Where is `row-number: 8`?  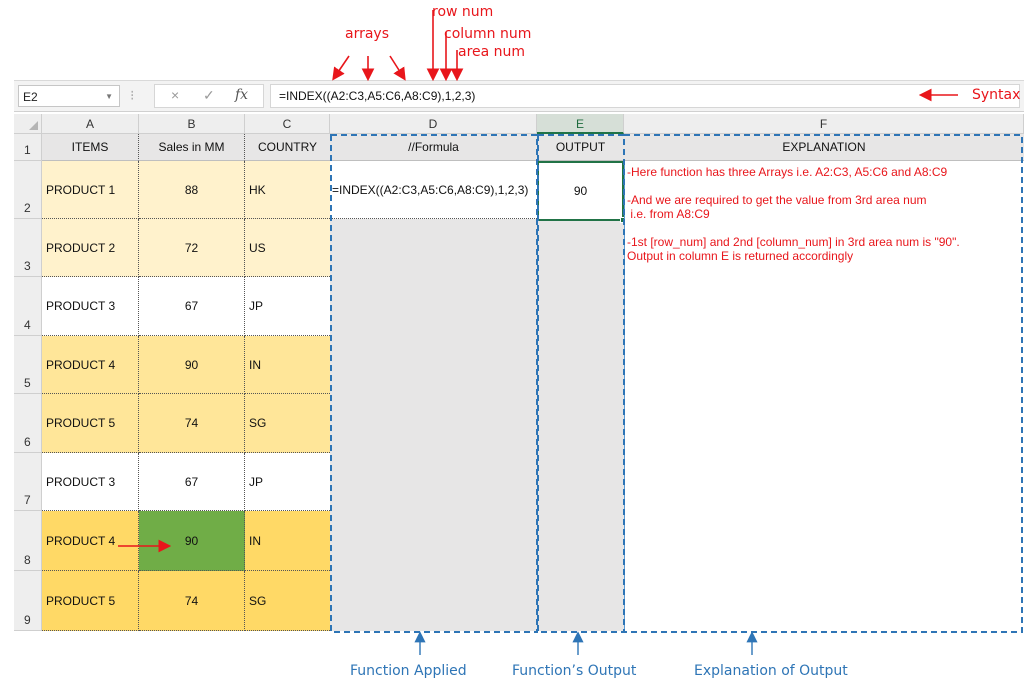
row-number: 8 is located at coordinates (27, 560).